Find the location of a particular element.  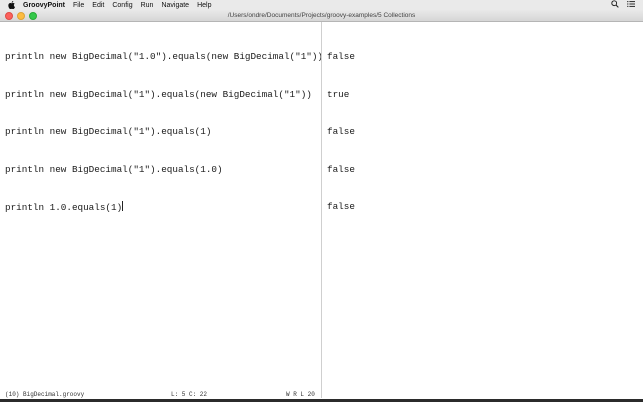

window-controls is located at coordinates (21, 16).